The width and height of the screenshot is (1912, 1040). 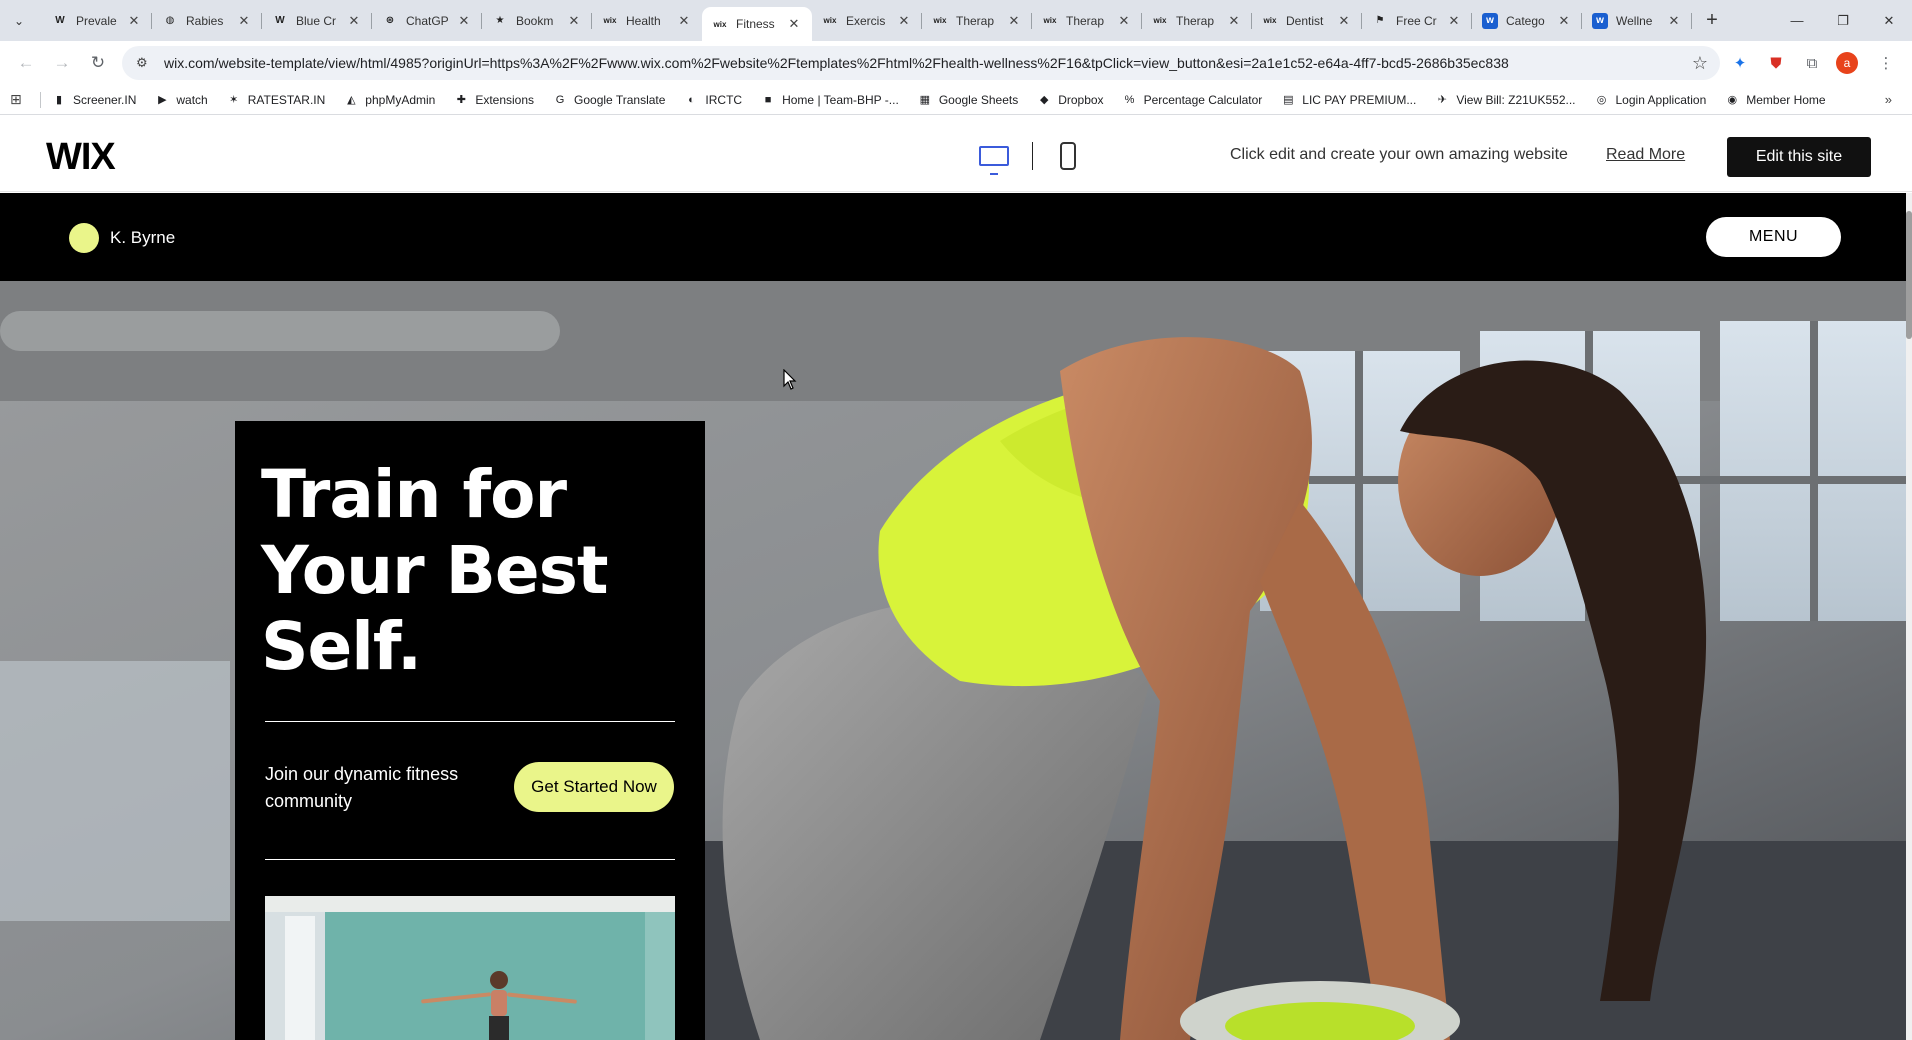 I want to click on browser-menu-icon: ⋮, so click(x=1886, y=63).